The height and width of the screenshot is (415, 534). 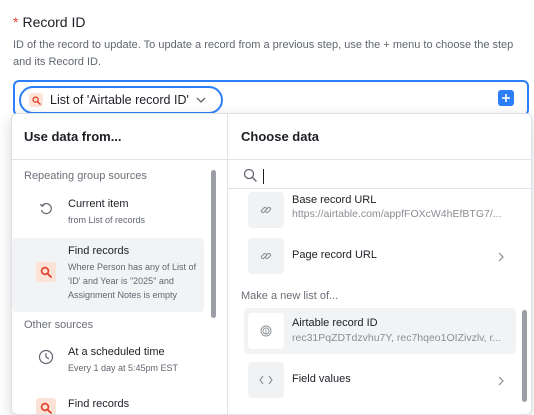 I want to click on field-label: * Record ID, so click(x=49, y=22).